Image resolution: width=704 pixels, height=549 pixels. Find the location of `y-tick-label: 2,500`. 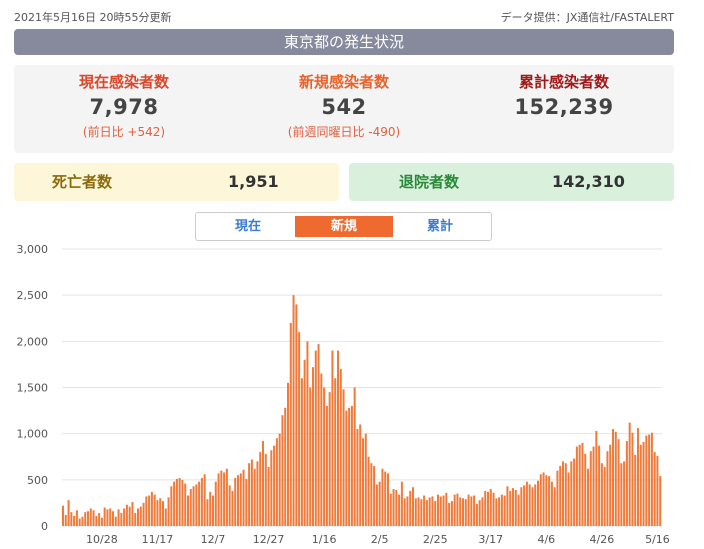

y-tick-label: 2,500 is located at coordinates (33, 295).